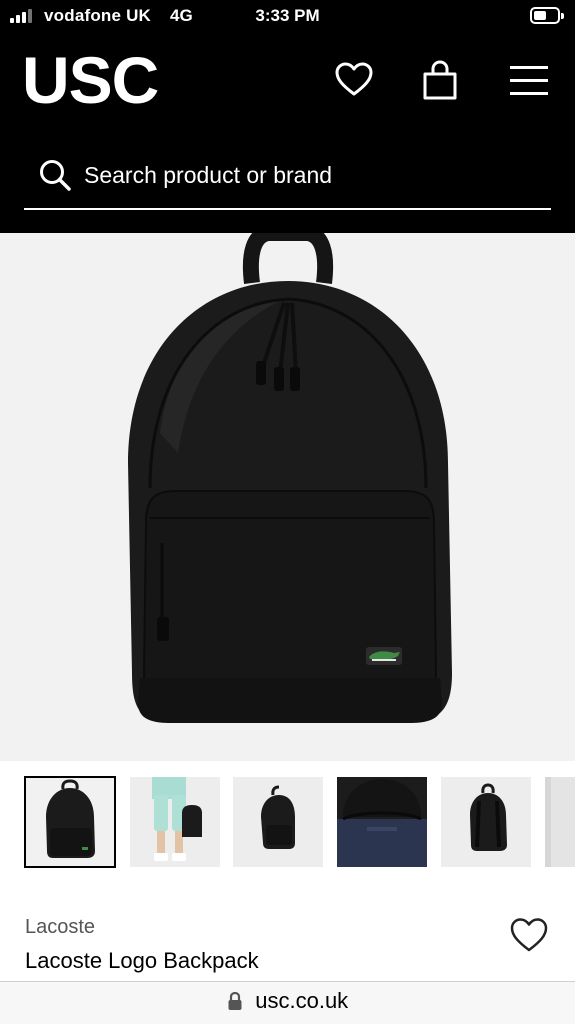  I want to click on thumbnail-backpack-back-straps, so click(486, 822).